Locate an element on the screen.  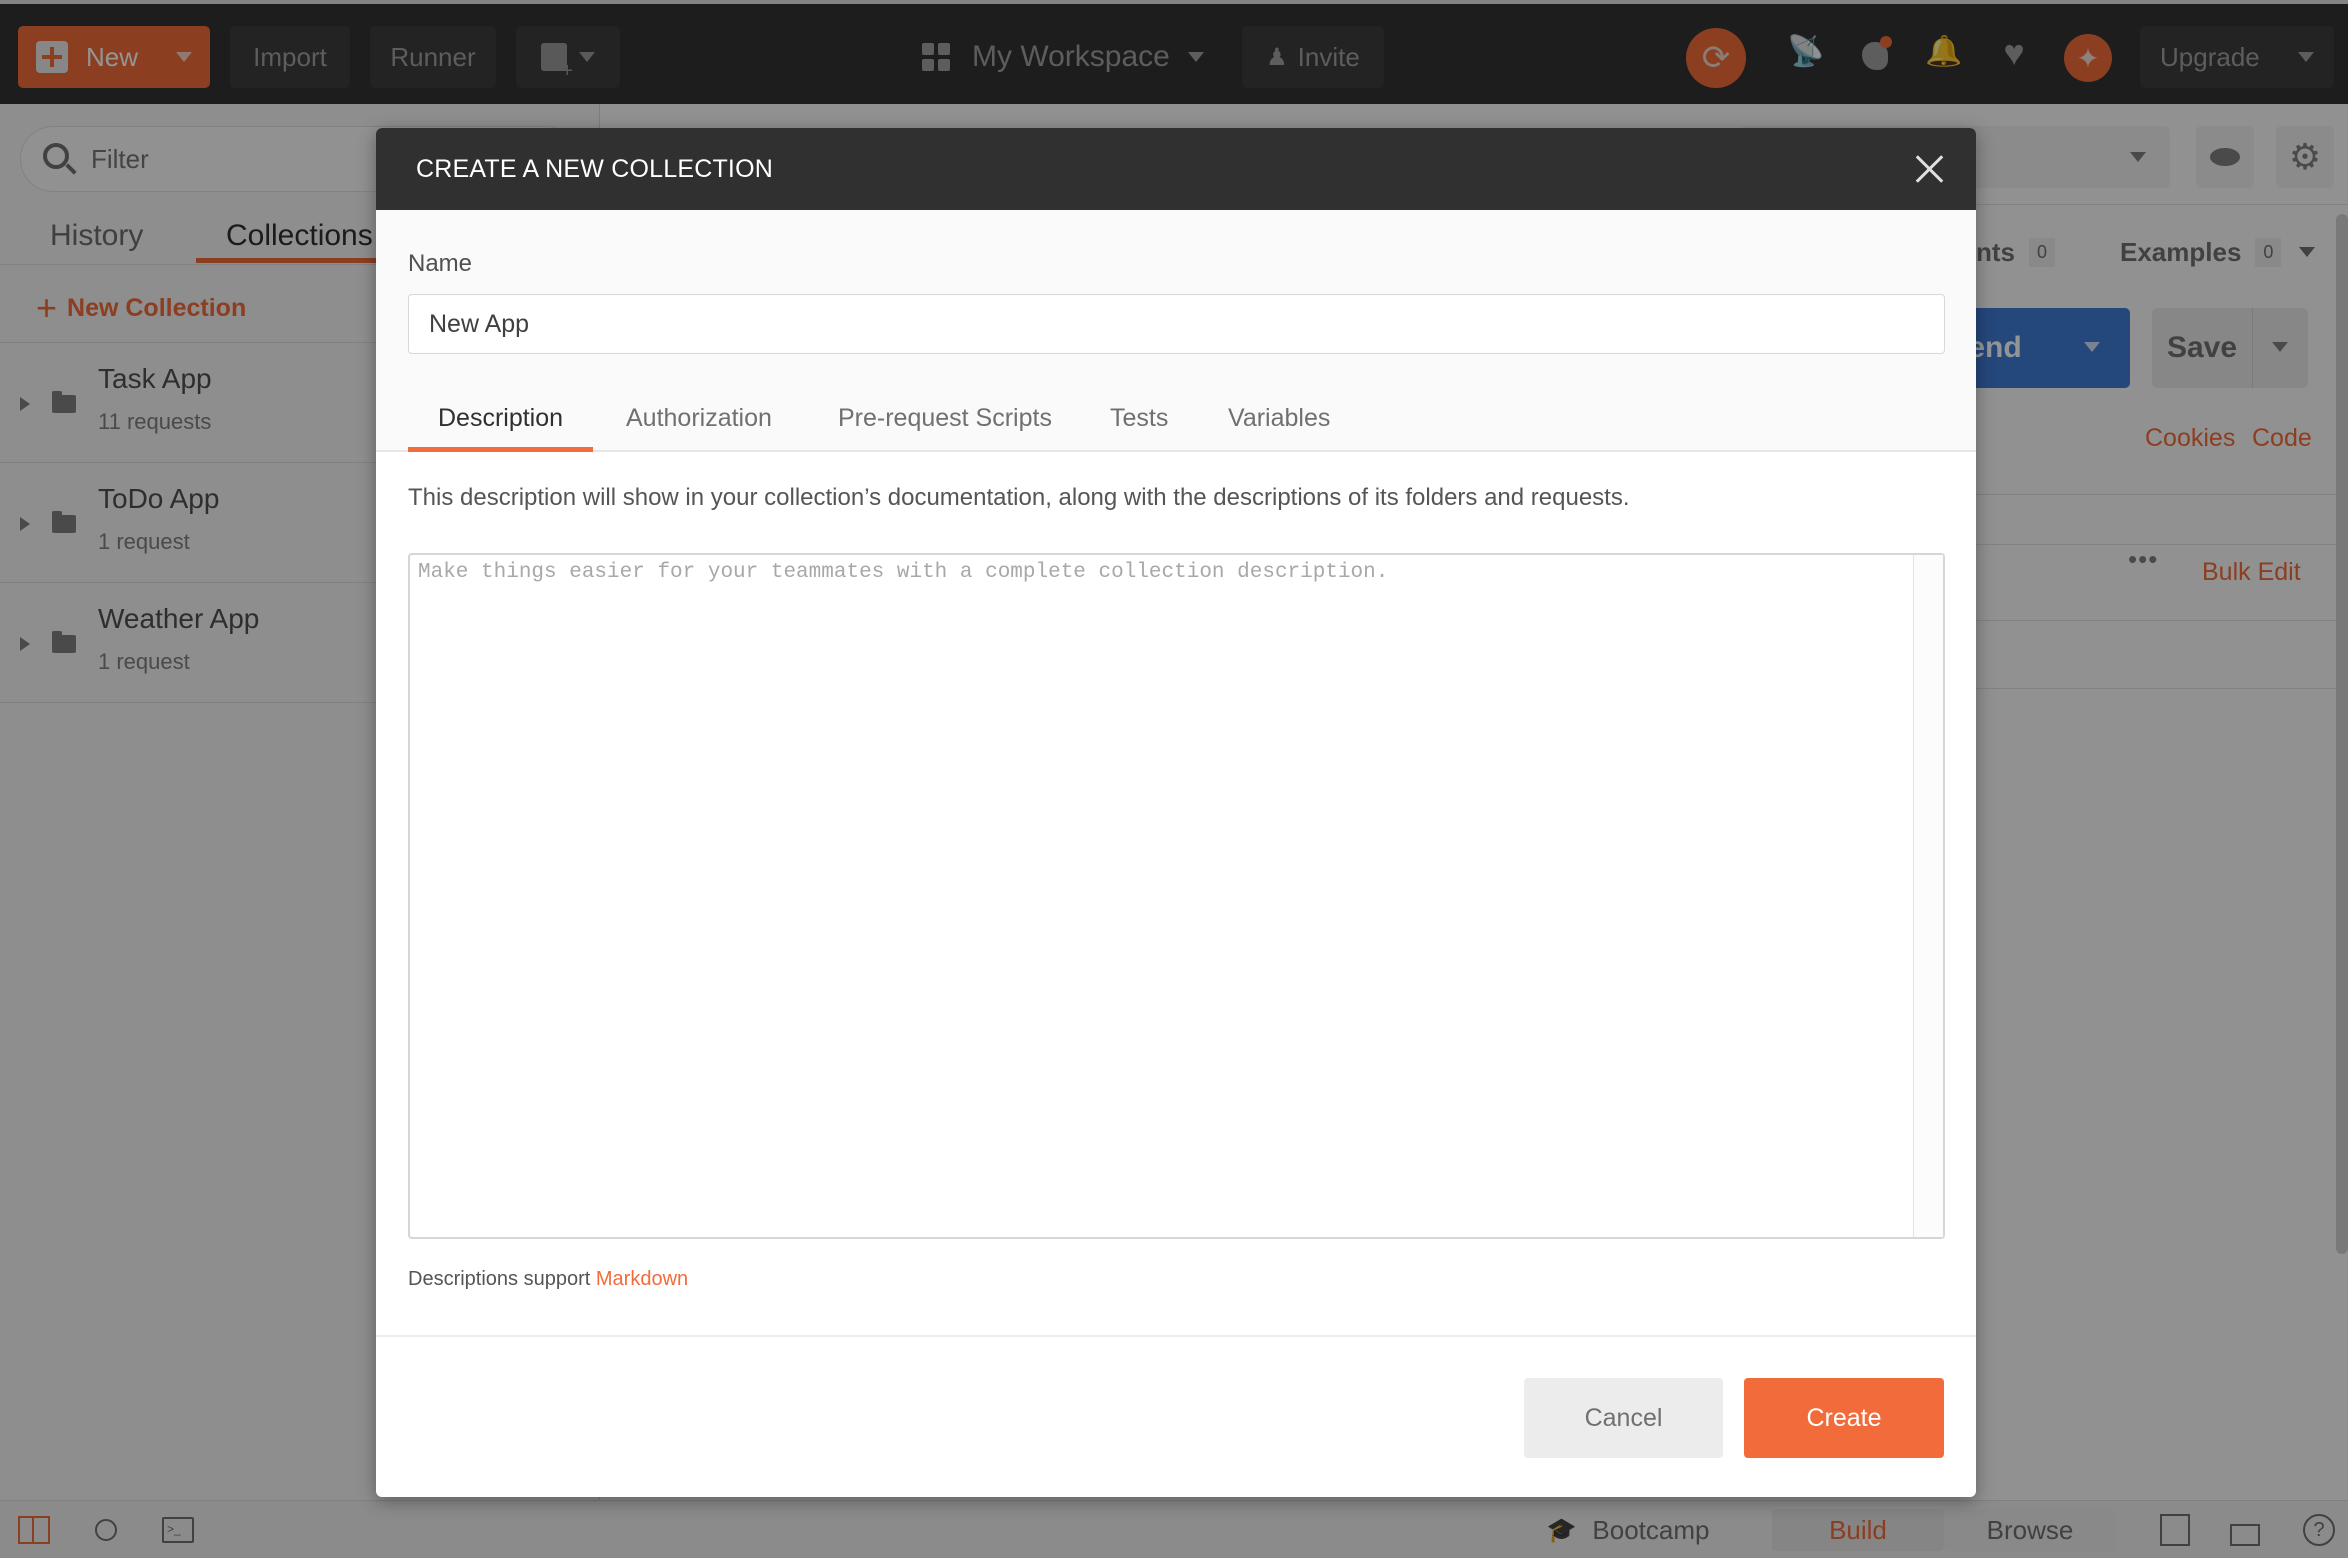
tab-variables: Variables is located at coordinates (1279, 418).